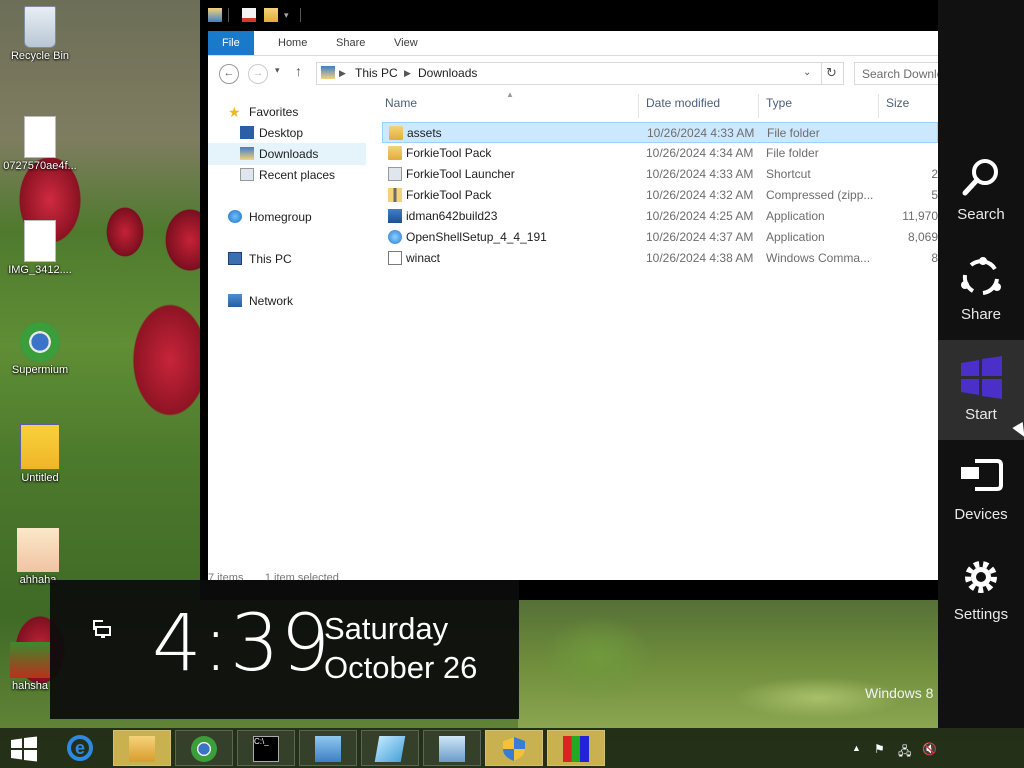  I want to click on column-header-date: Date modified, so click(683, 105).